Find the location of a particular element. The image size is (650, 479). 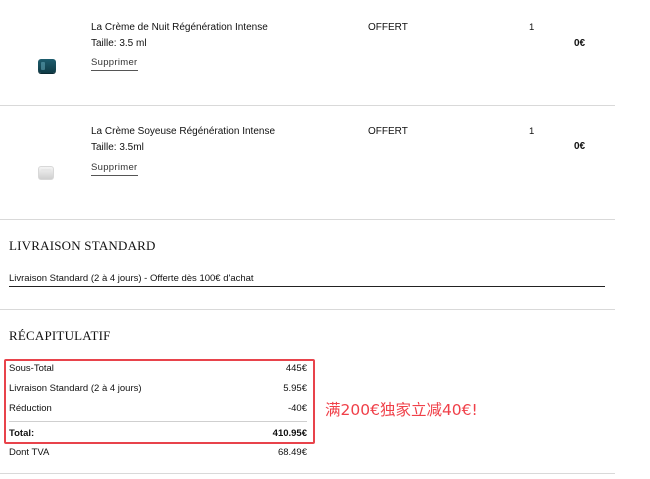

white-jar-icon is located at coordinates (46, 173).